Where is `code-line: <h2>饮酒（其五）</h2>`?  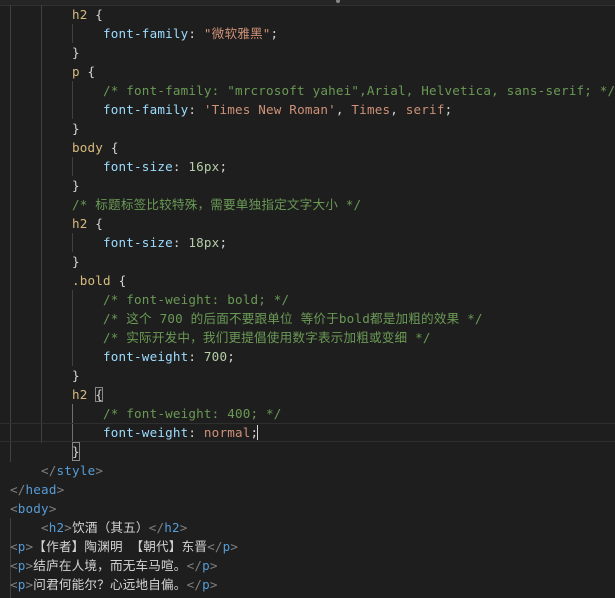
code-line: <h2>饮酒（其五）</h2> is located at coordinates (93, 527).